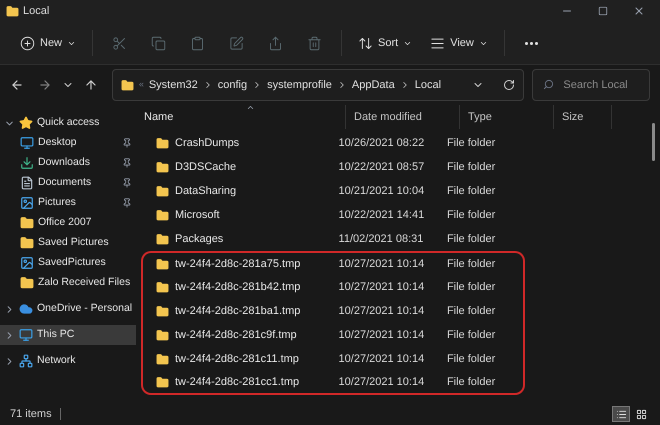 The width and height of the screenshot is (660, 425). Describe the element at coordinates (45, 85) in the screenshot. I see `forward-icon` at that location.